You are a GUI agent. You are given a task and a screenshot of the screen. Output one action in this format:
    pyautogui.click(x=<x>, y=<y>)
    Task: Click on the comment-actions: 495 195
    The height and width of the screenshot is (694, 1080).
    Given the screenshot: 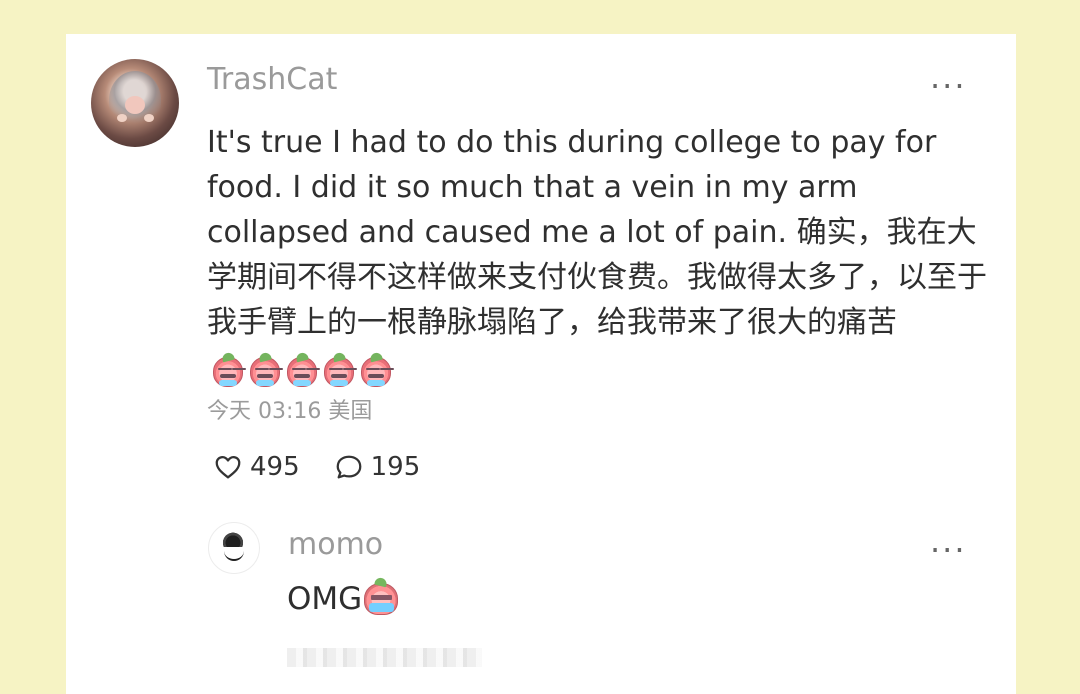 What is the action you would take?
    pyautogui.click(x=316, y=467)
    